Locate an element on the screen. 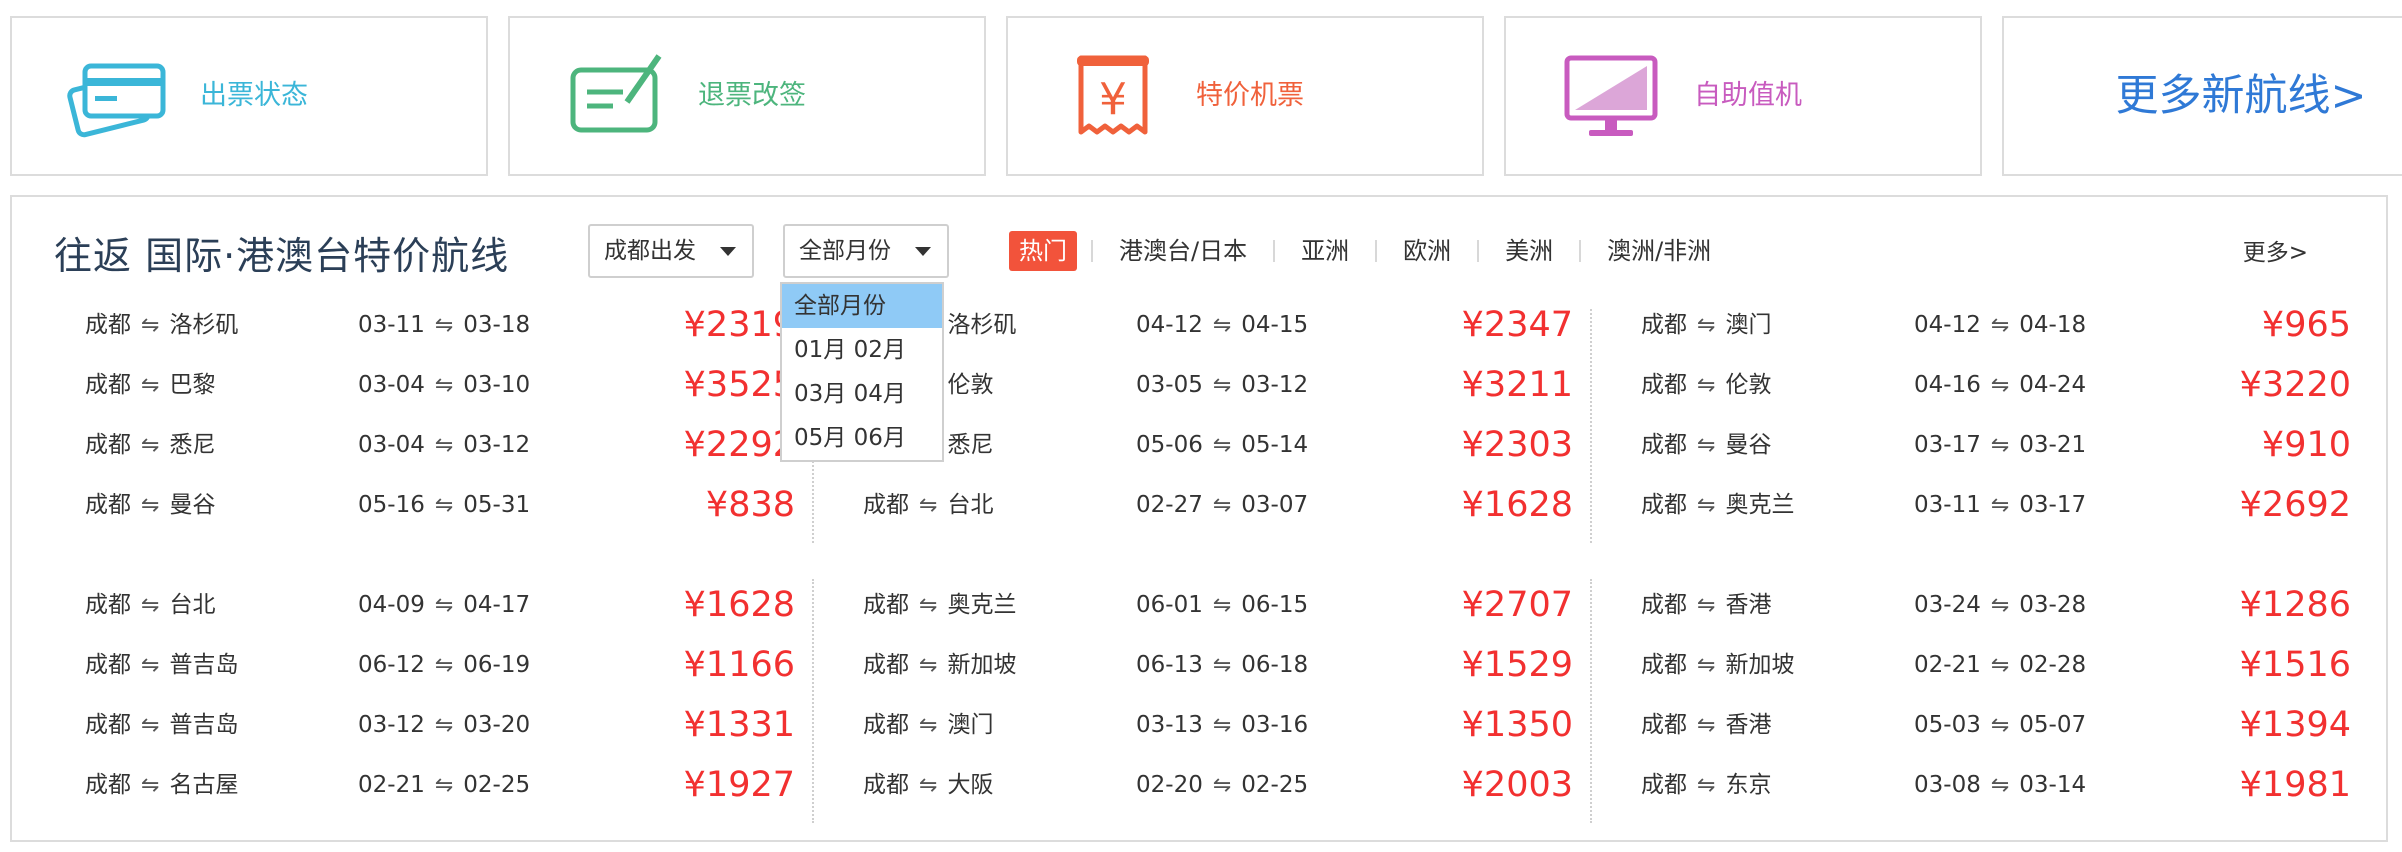 This screenshot has height=852, width=2402. column-divider is located at coordinates (813, 701).